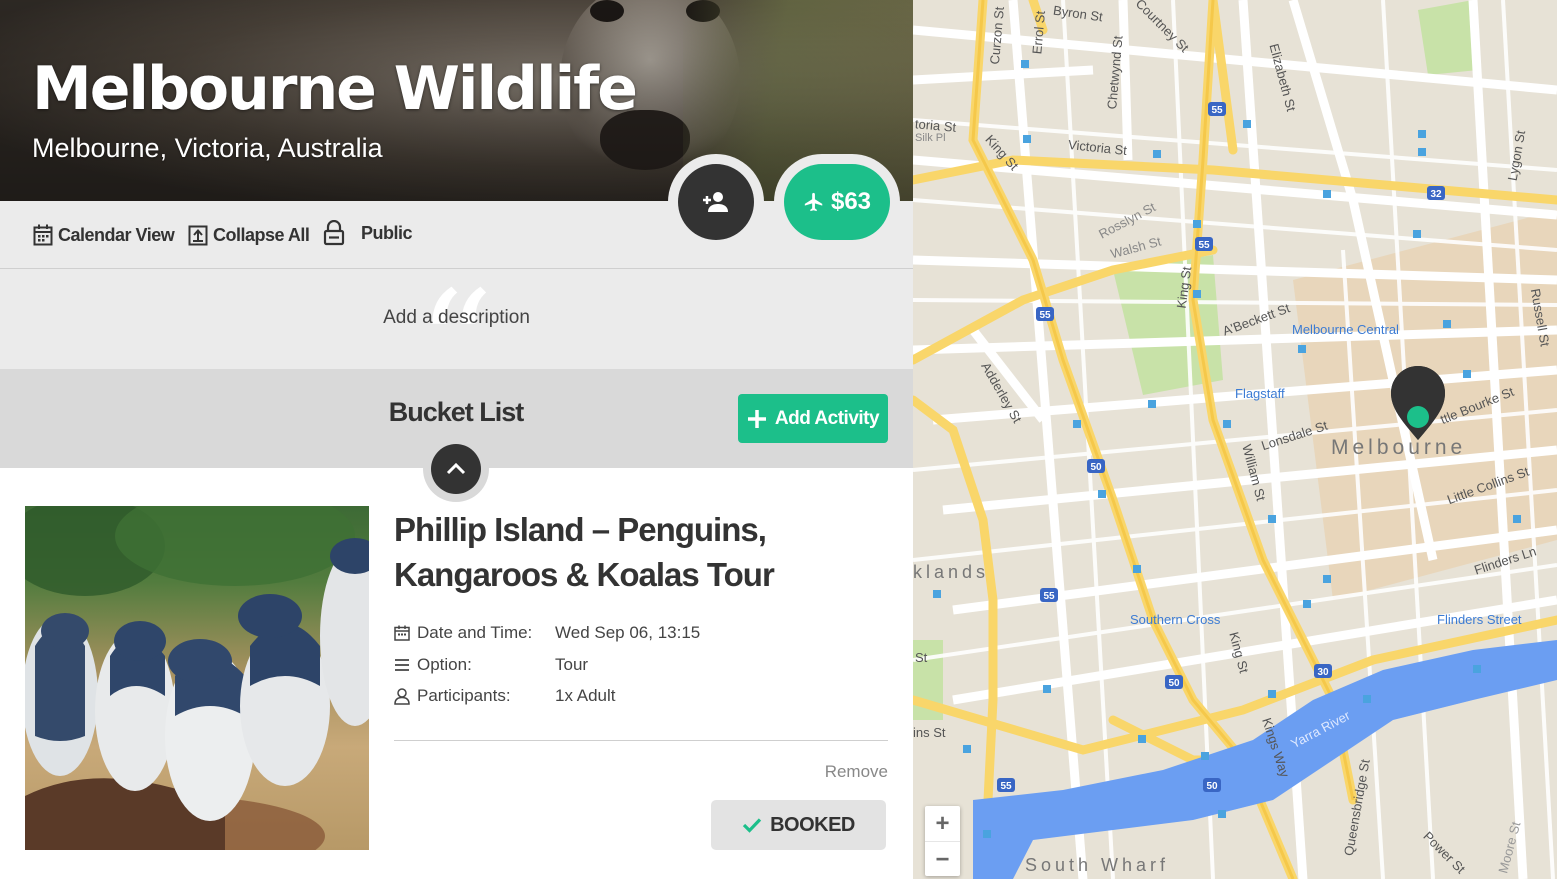  I want to click on add-traveler-button, so click(716, 202).